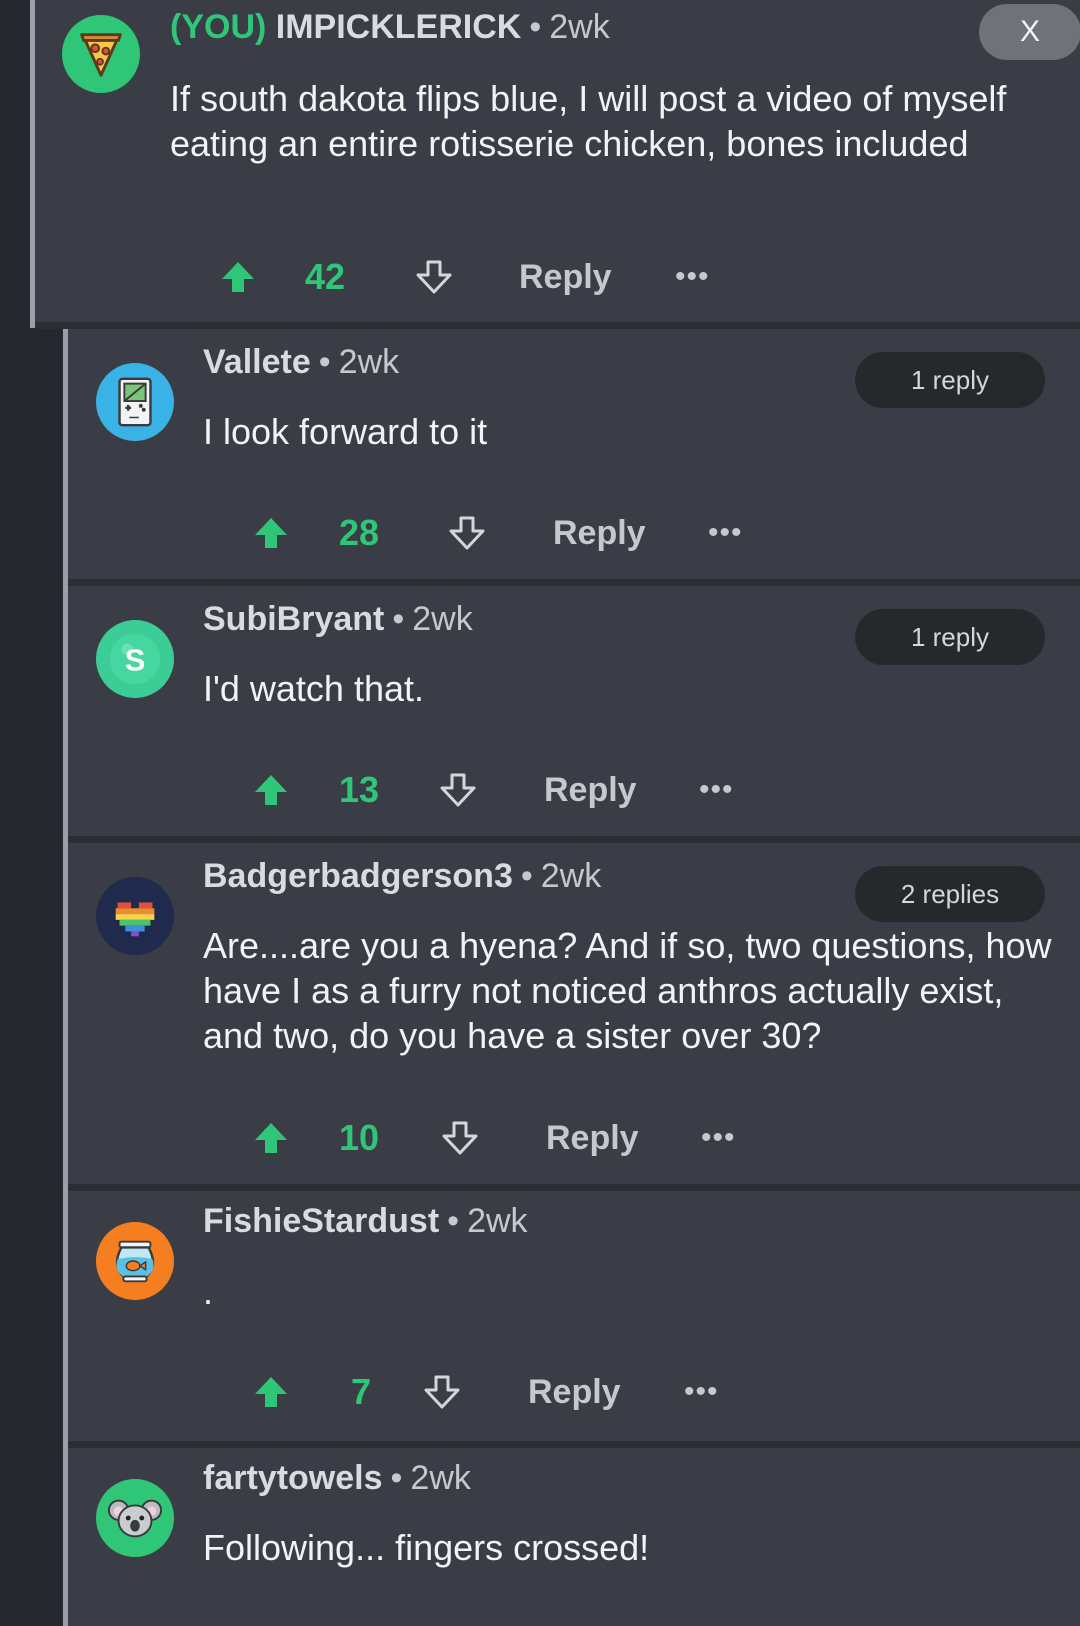 Image resolution: width=1080 pixels, height=1626 pixels. Describe the element at coordinates (533, 790) in the screenshot. I see `comment-actions: 13 Reply •••` at that location.